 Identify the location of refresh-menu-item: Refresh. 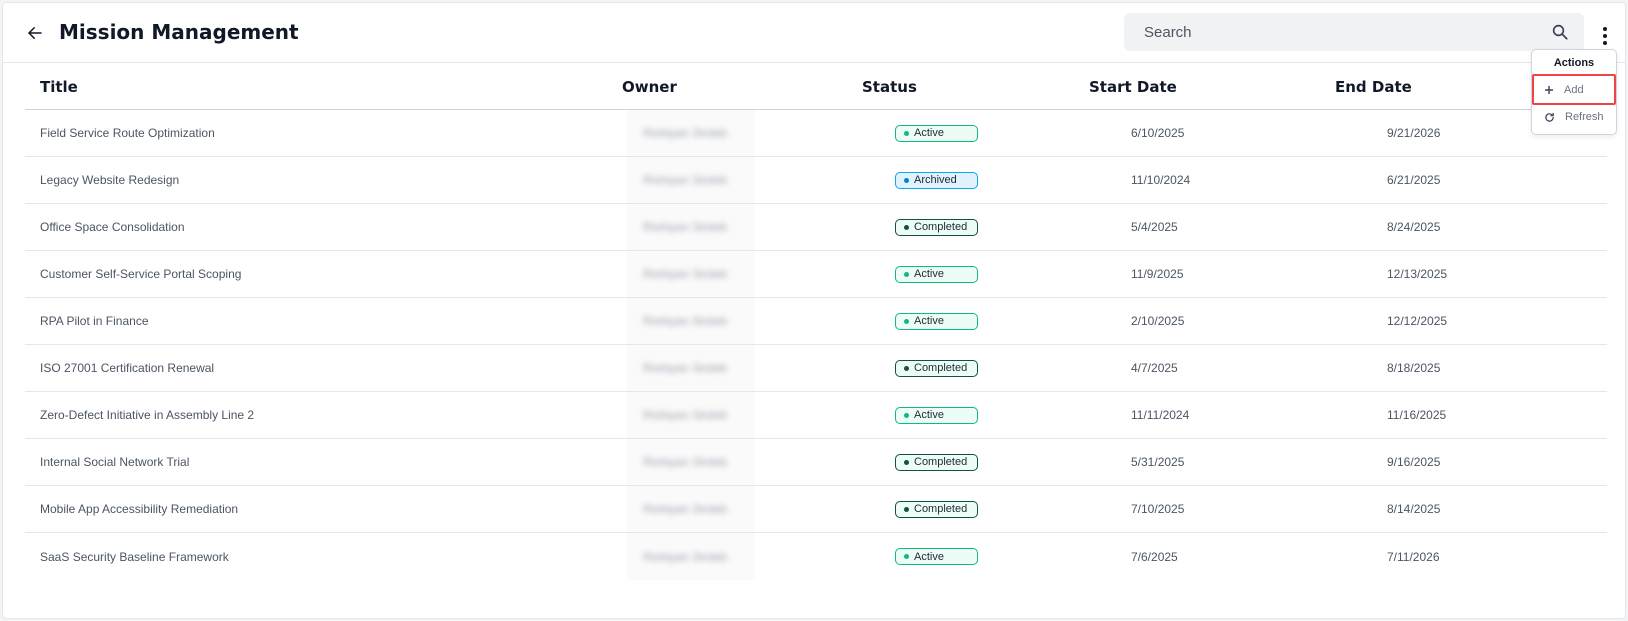
(1574, 117).